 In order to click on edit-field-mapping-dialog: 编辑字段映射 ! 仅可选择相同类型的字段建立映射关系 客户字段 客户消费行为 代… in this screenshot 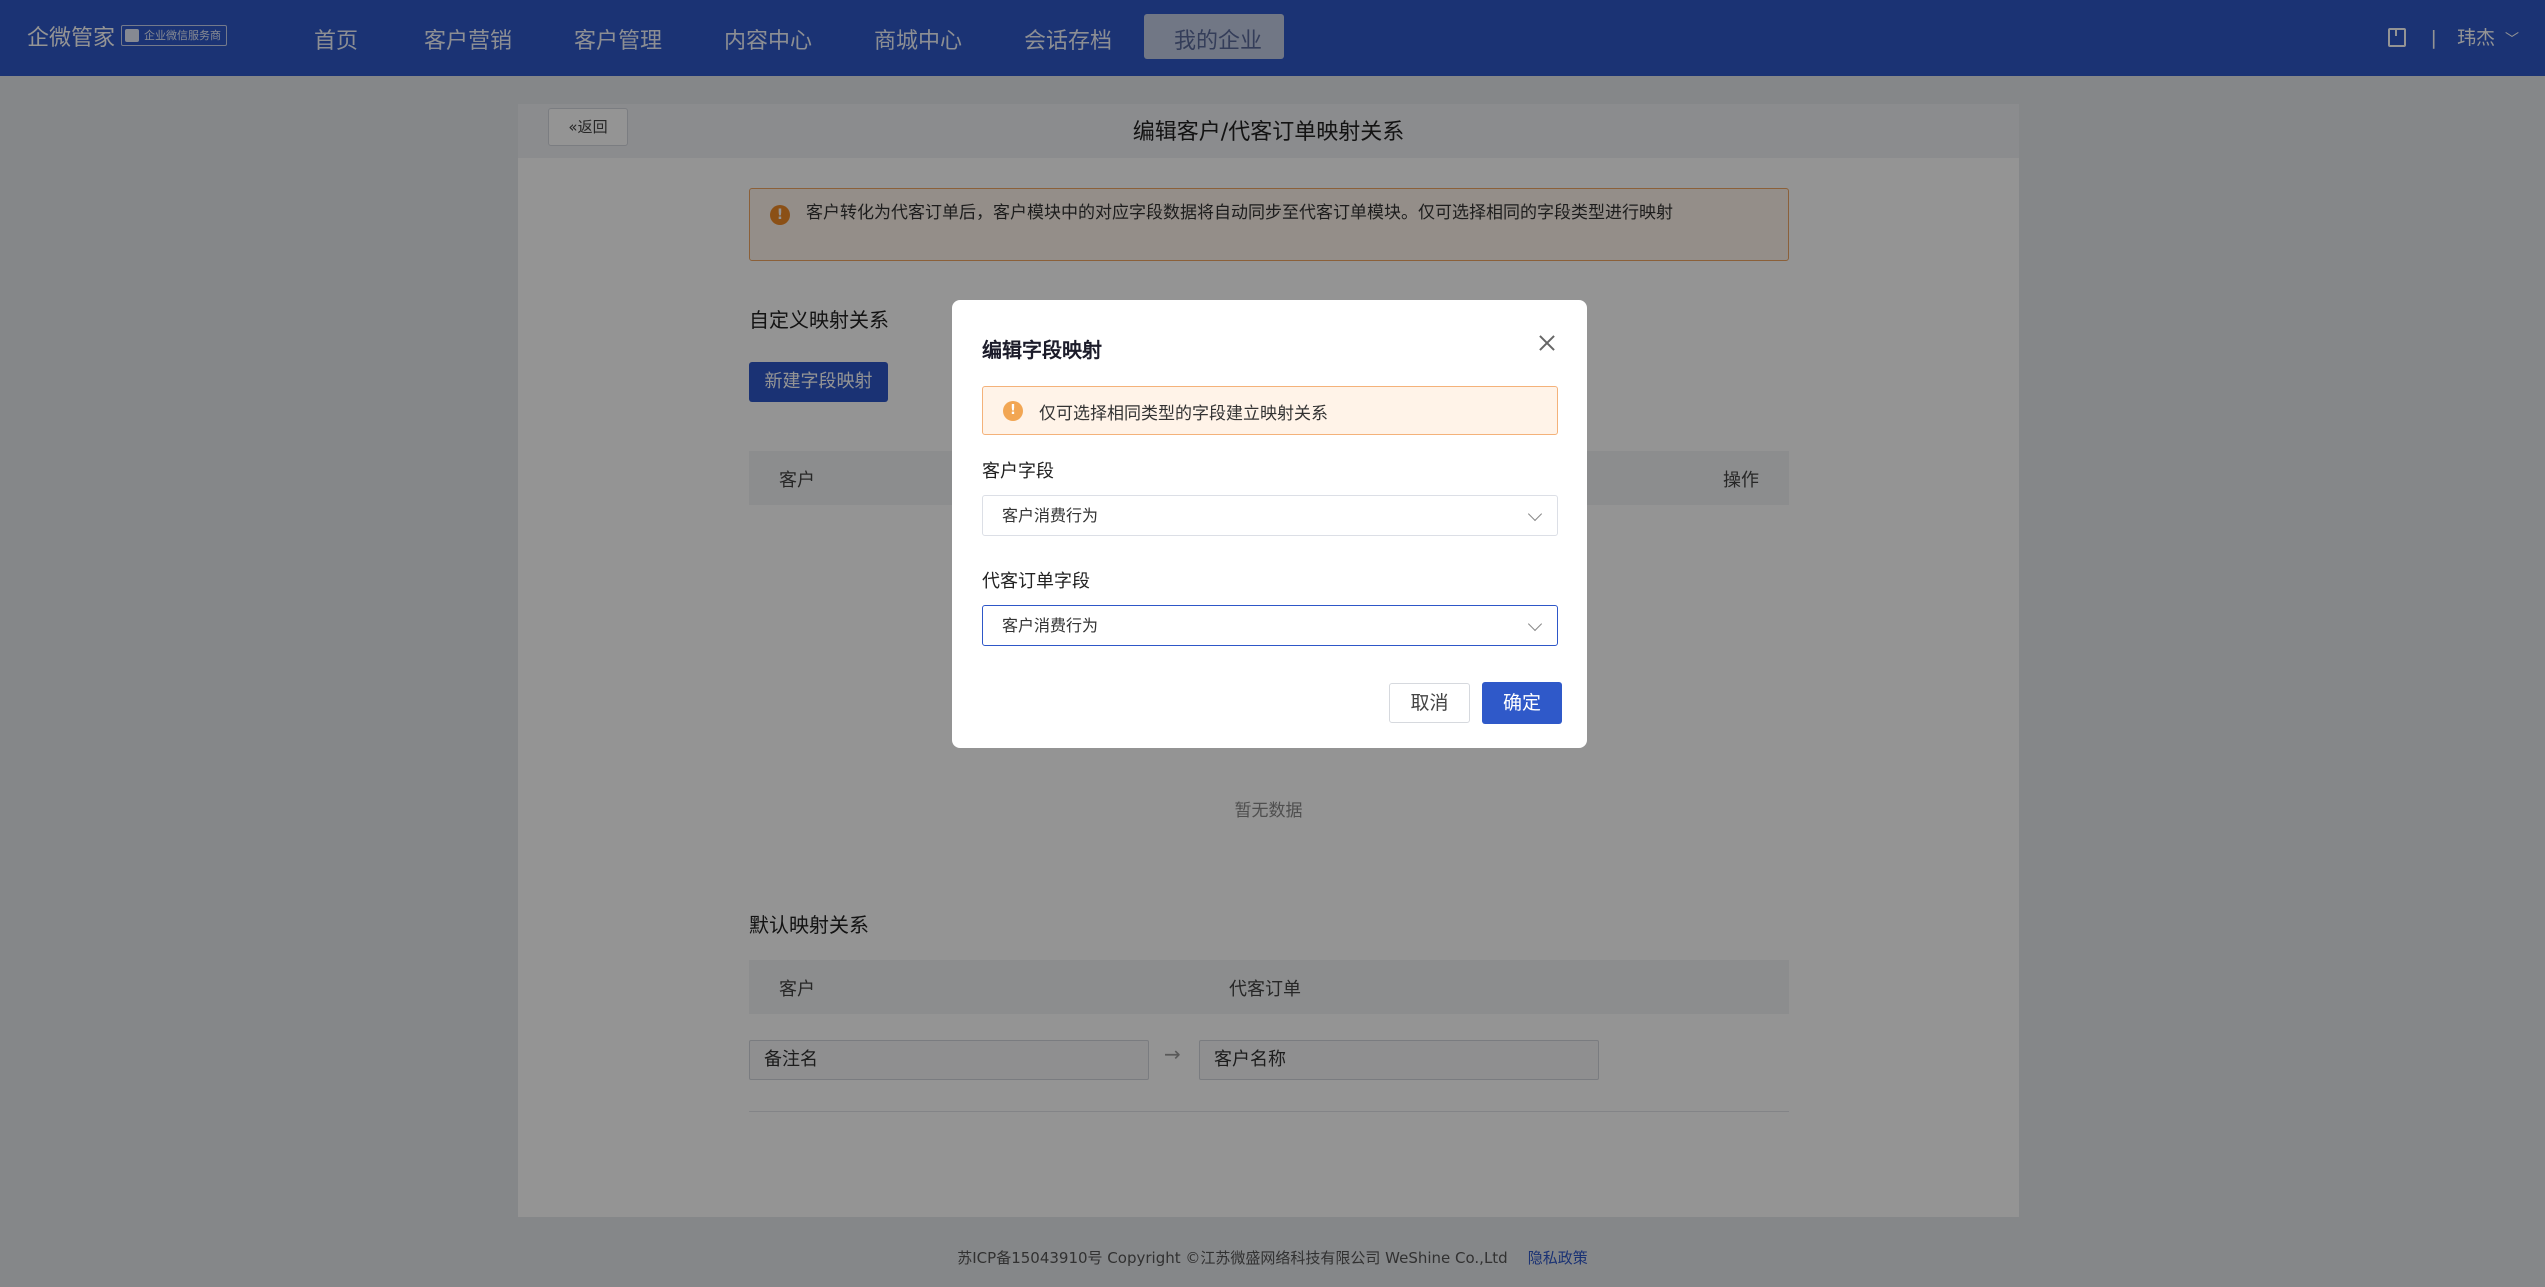, I will do `click(1269, 524)`.